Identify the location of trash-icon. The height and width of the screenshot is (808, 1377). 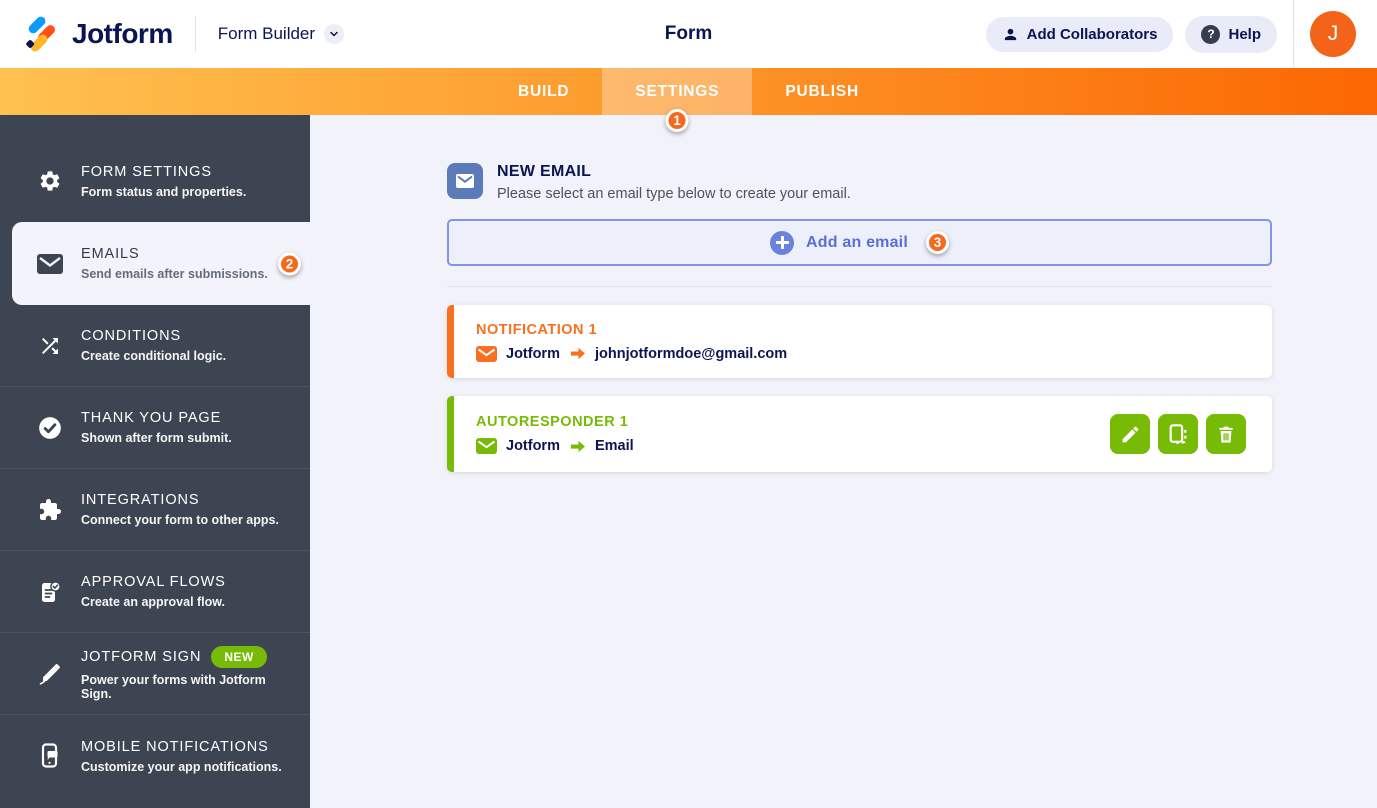
(1226, 434).